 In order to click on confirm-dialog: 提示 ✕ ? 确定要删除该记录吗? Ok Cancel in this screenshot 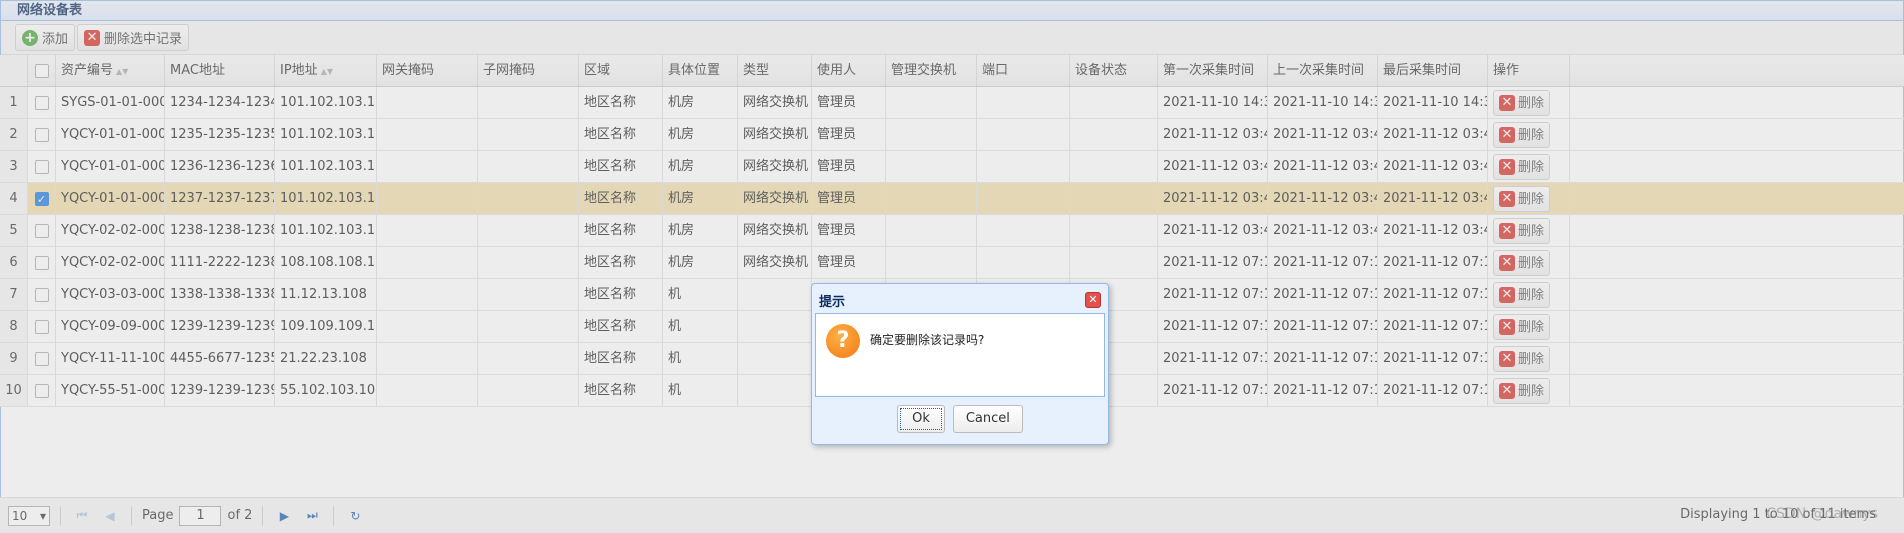, I will do `click(960, 364)`.